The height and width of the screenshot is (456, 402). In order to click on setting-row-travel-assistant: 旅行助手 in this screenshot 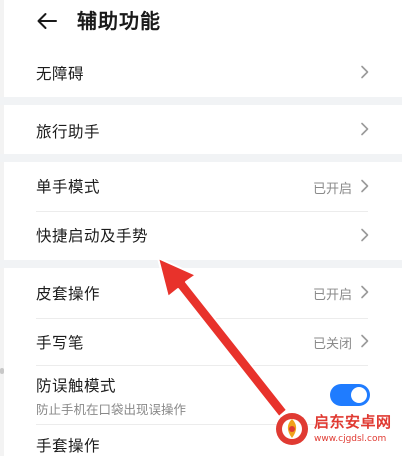, I will do `click(201, 130)`.